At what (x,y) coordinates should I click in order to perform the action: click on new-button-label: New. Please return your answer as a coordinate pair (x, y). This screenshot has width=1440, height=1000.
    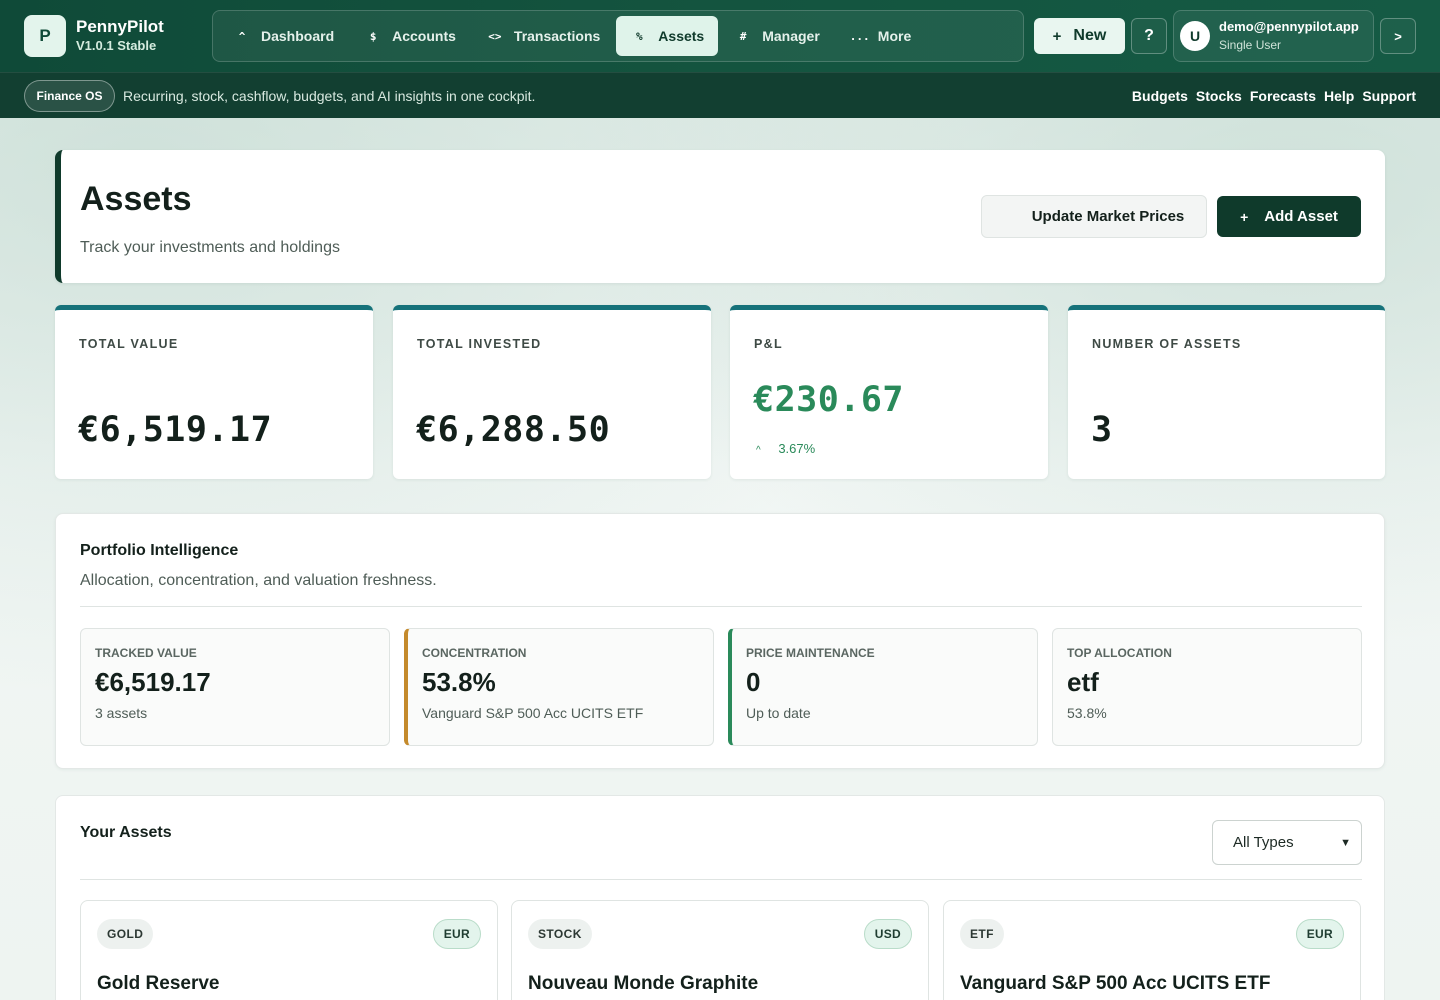
    Looking at the image, I should click on (1090, 35).